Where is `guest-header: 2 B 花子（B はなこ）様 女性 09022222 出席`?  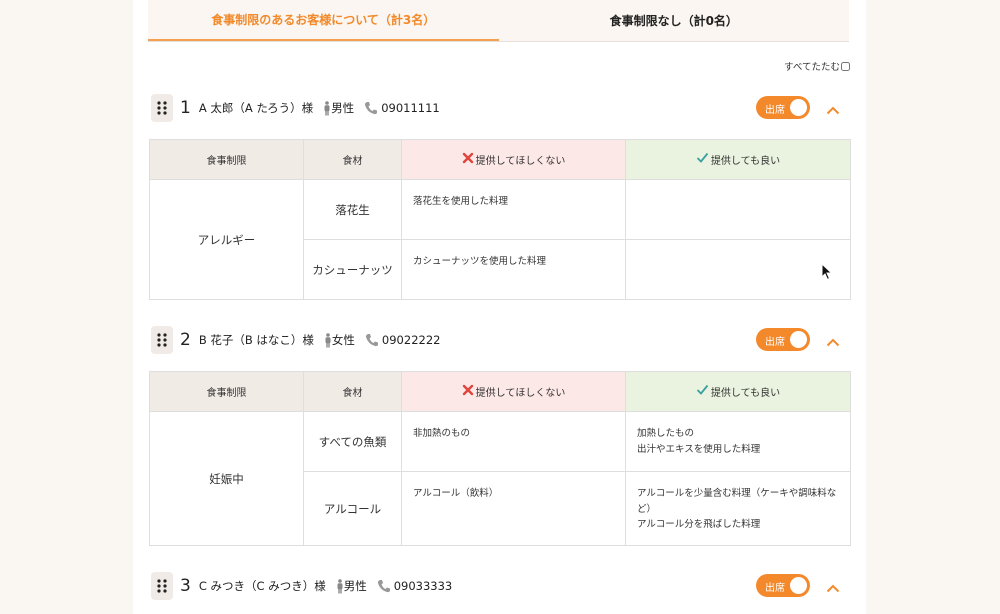
guest-header: 2 B 花子（B はなこ）様 女性 09022222 出席 is located at coordinates (499, 340).